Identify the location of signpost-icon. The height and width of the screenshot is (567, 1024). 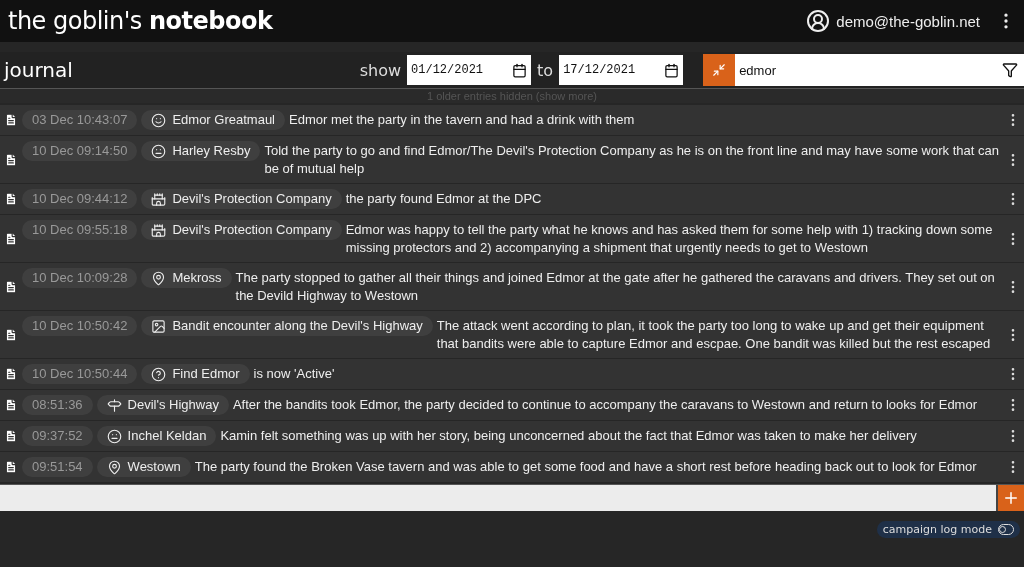
(114, 405).